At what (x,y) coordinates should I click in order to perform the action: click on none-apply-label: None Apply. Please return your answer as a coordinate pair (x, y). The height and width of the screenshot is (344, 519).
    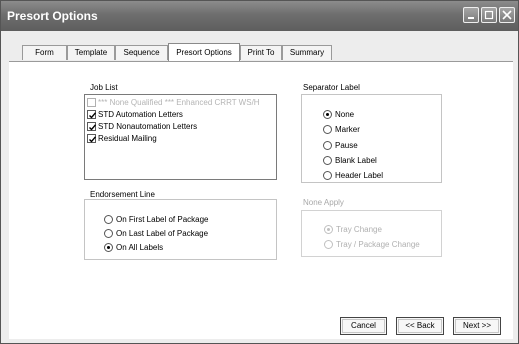
    Looking at the image, I should click on (323, 202).